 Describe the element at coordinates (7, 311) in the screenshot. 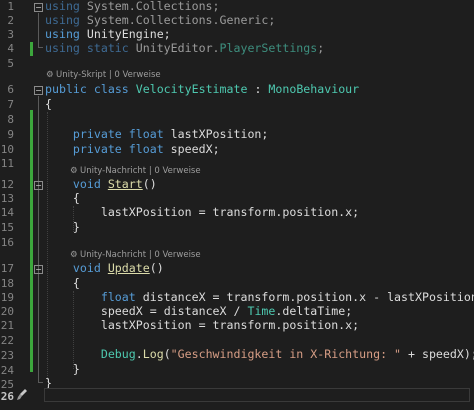

I see `line-number: 20` at that location.